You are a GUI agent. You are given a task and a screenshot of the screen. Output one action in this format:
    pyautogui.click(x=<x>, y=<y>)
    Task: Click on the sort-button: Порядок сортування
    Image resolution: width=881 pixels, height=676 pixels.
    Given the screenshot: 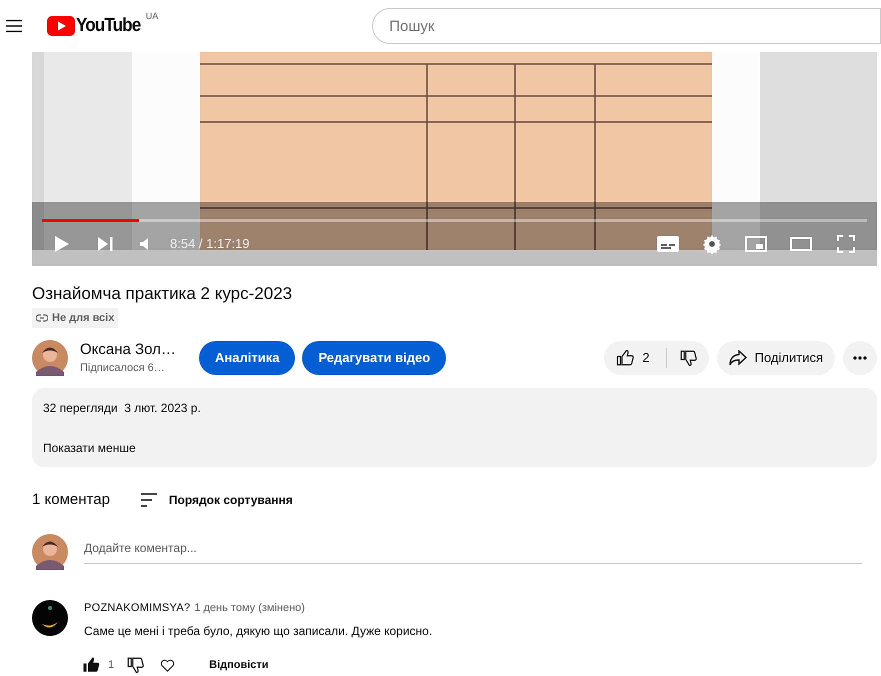 What is the action you would take?
    pyautogui.click(x=216, y=500)
    